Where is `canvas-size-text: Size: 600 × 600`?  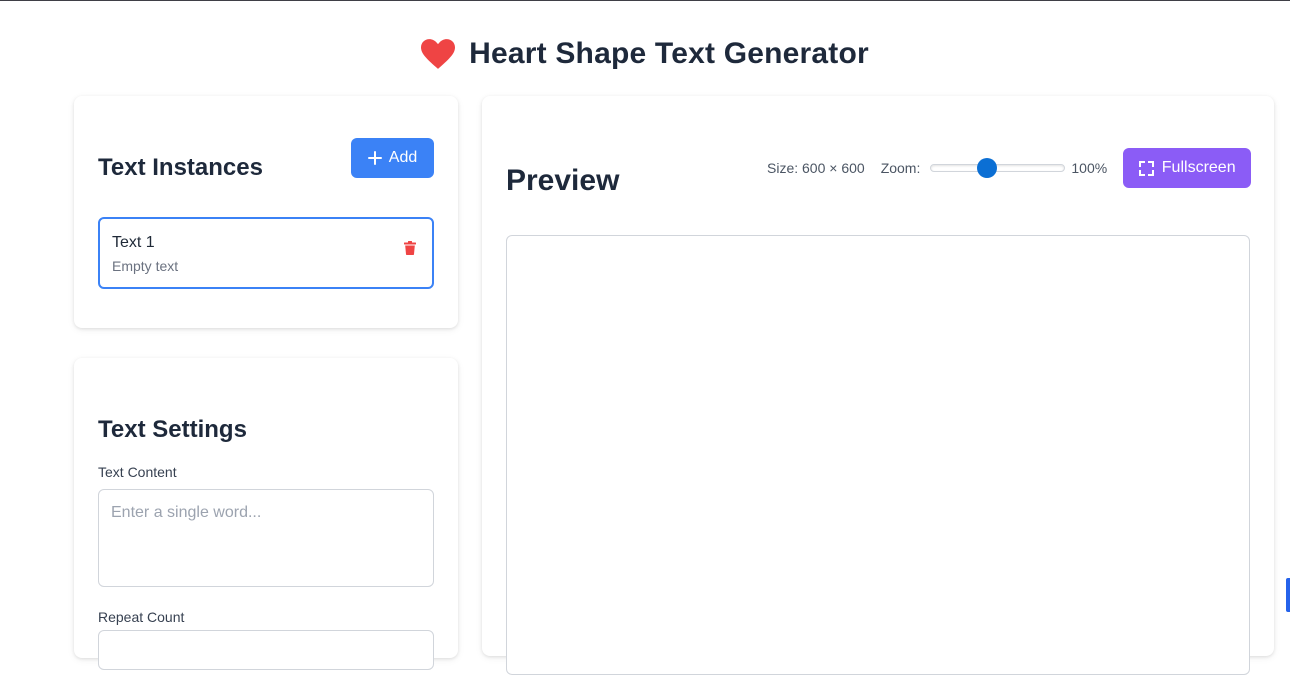
canvas-size-text: Size: 600 × 600 is located at coordinates (816, 168).